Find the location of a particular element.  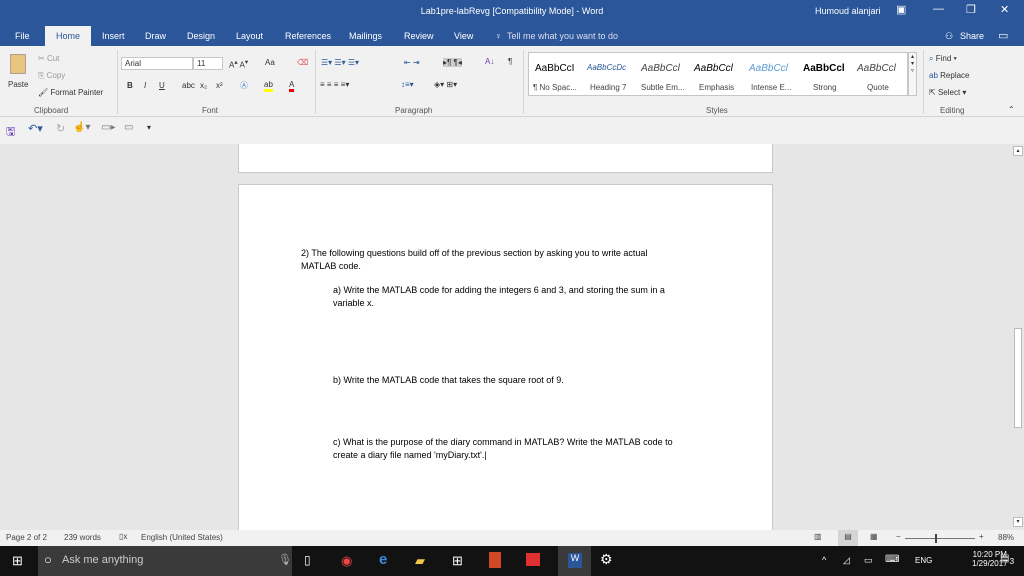

strikethrough-button: abc is located at coordinates (188, 85).